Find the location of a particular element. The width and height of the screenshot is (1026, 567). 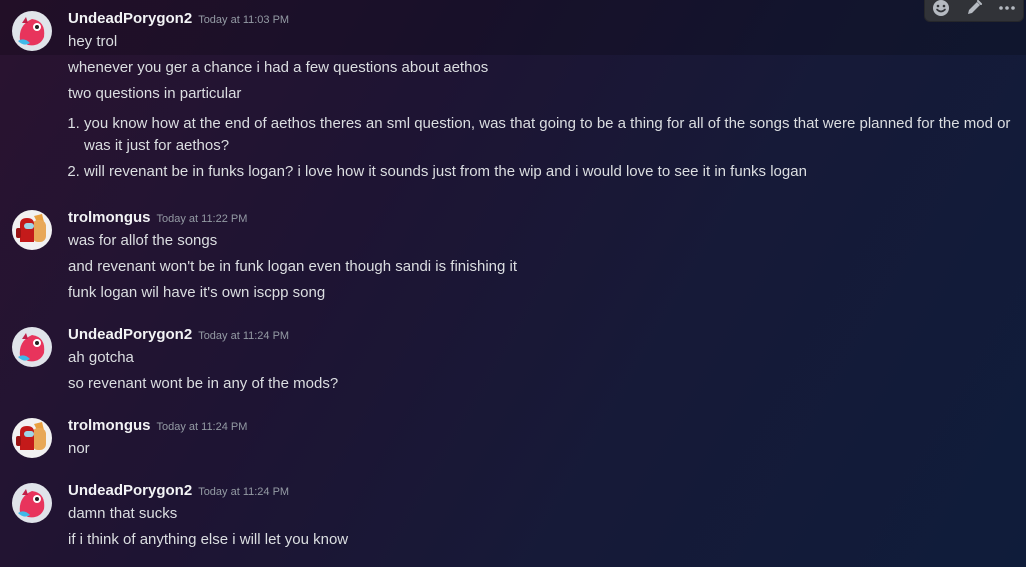

edit-icon is located at coordinates (974, 10).